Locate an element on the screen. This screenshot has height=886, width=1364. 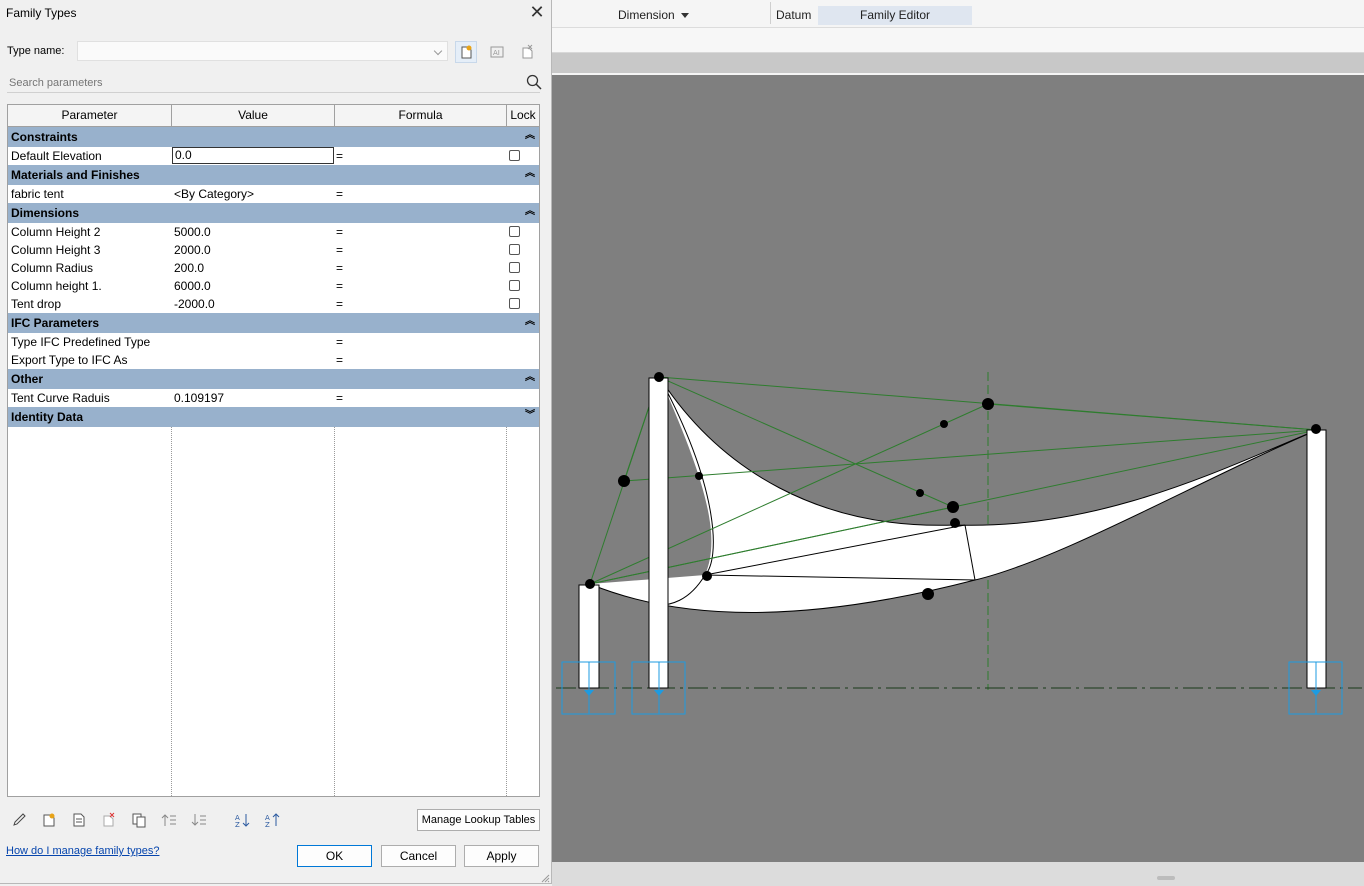
group-header: Constraints ︽ is located at coordinates (273, 137).